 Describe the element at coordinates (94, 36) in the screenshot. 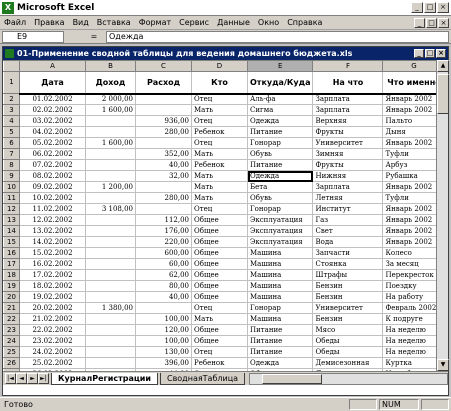

I see `formula-equals: =` at that location.